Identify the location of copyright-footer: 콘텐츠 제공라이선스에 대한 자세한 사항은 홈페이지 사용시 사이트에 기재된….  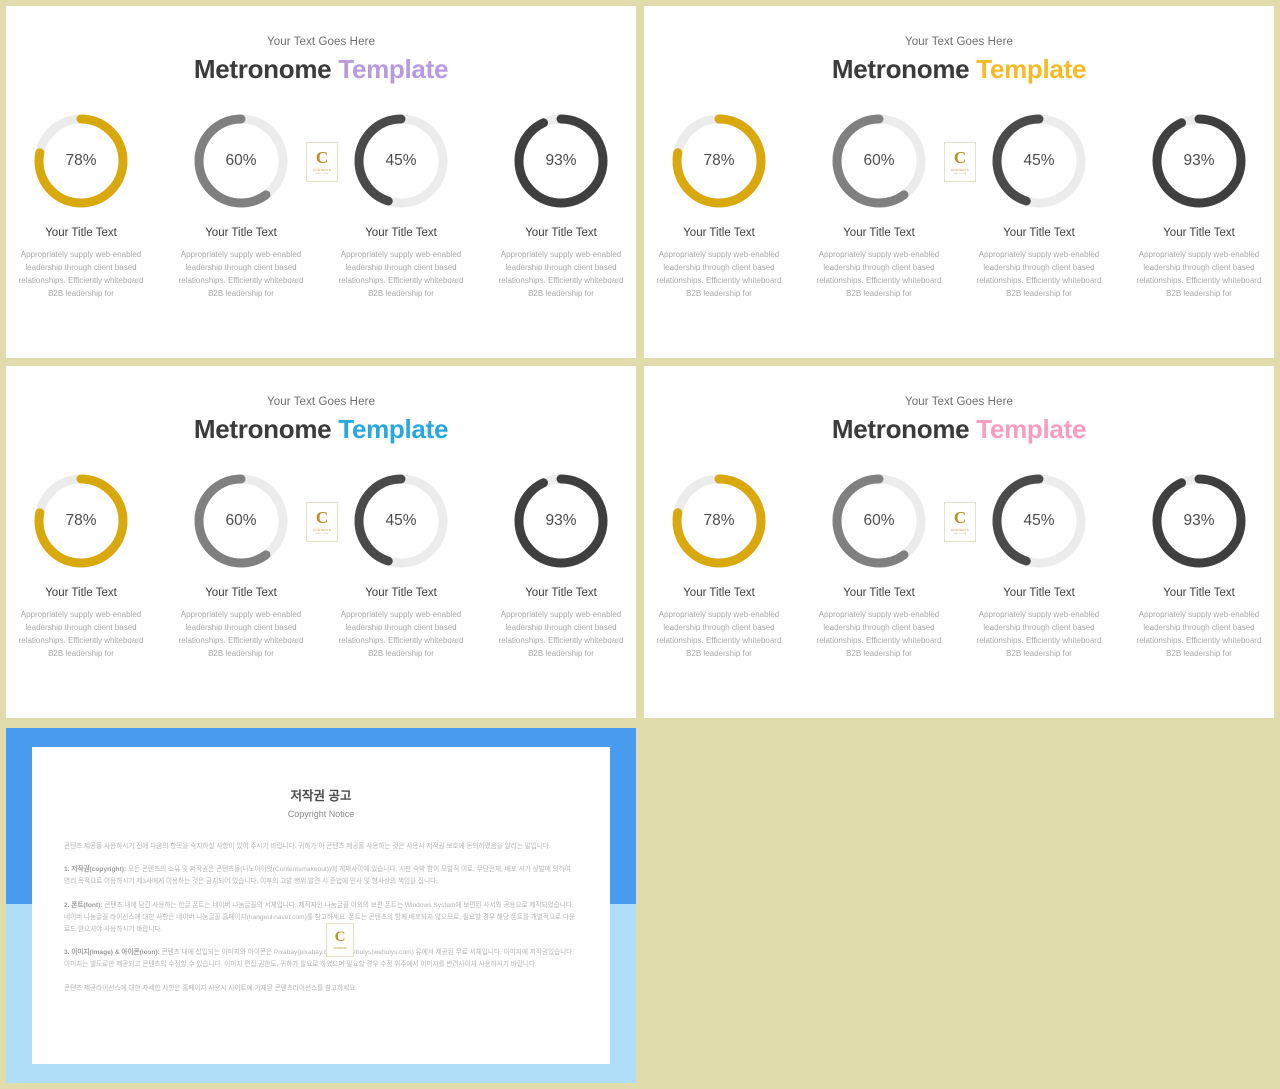
(211, 988).